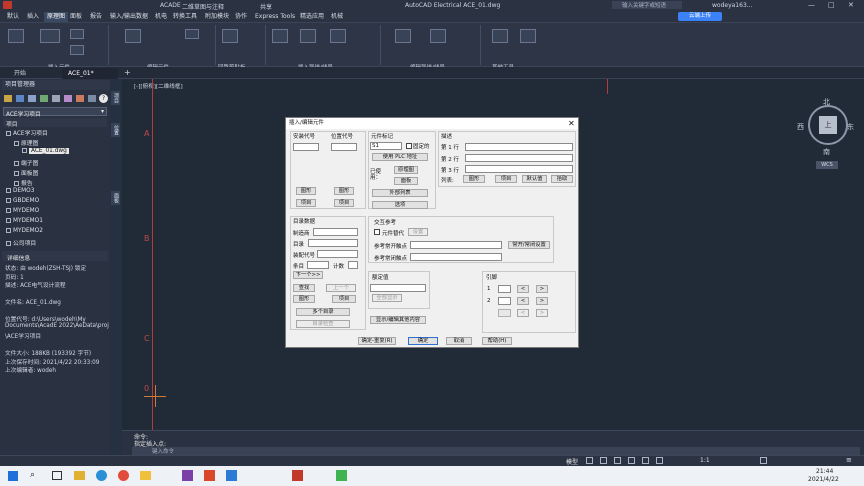  What do you see at coordinates (306, 203) in the screenshot?
I see `install-project-button: 项目` at bounding box center [306, 203].